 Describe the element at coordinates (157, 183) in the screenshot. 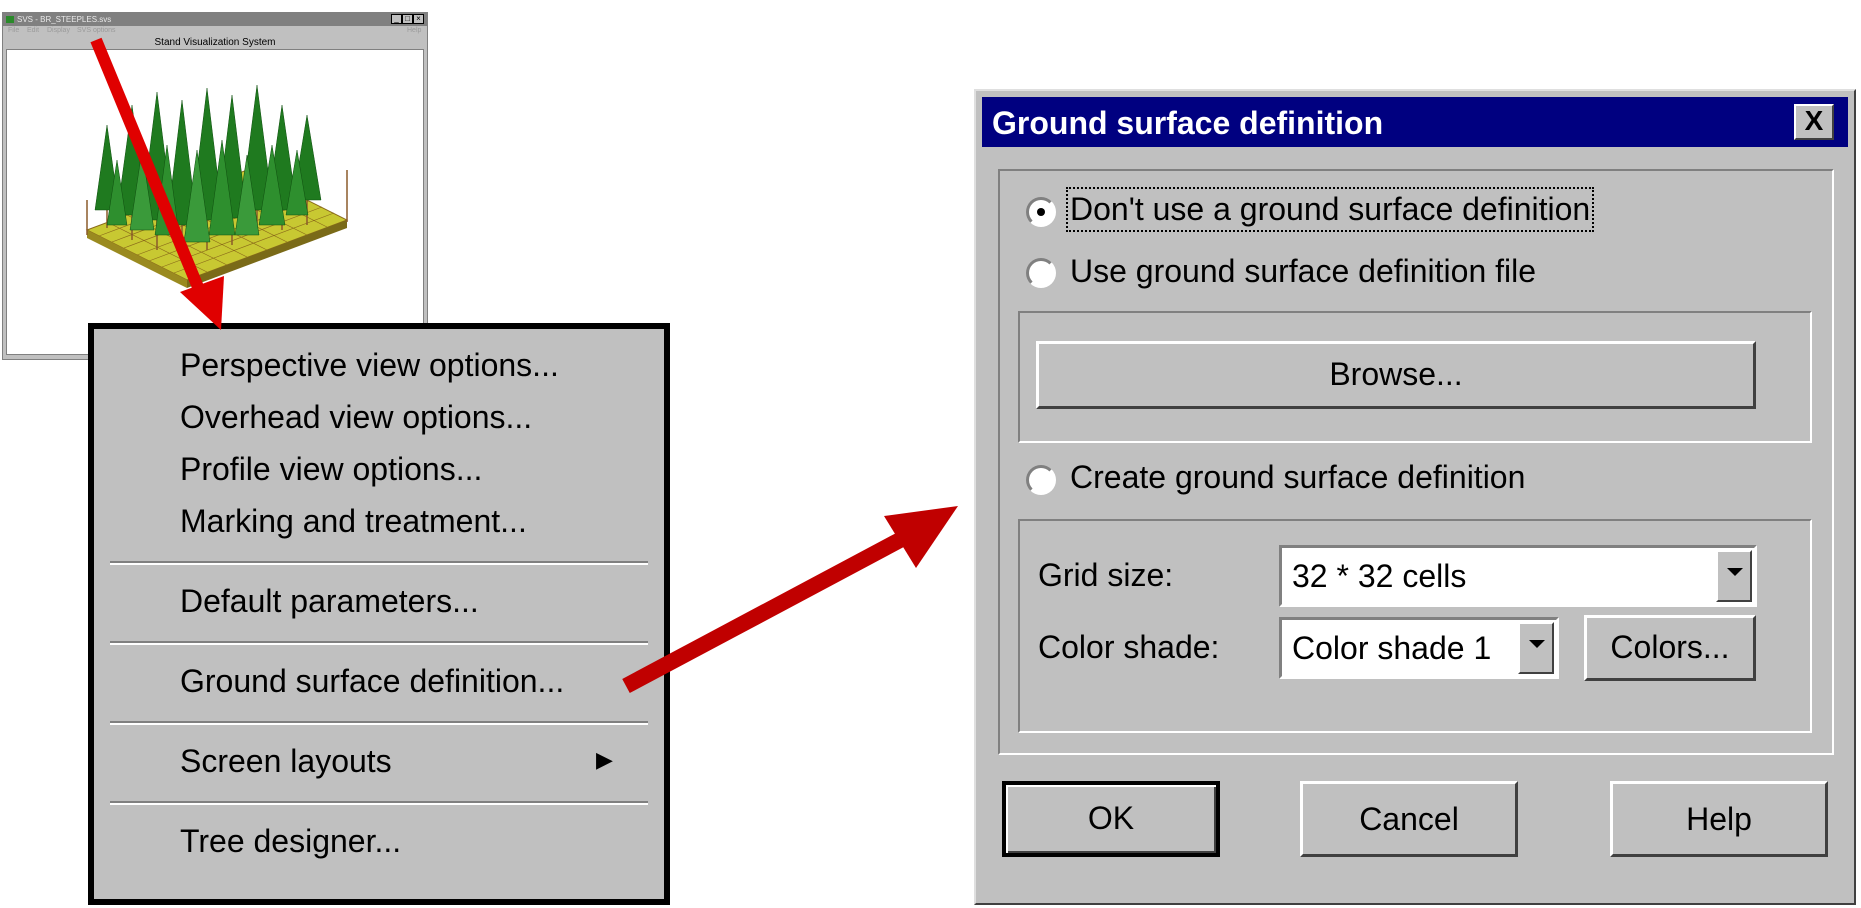

I see `arrow-to-menu` at that location.